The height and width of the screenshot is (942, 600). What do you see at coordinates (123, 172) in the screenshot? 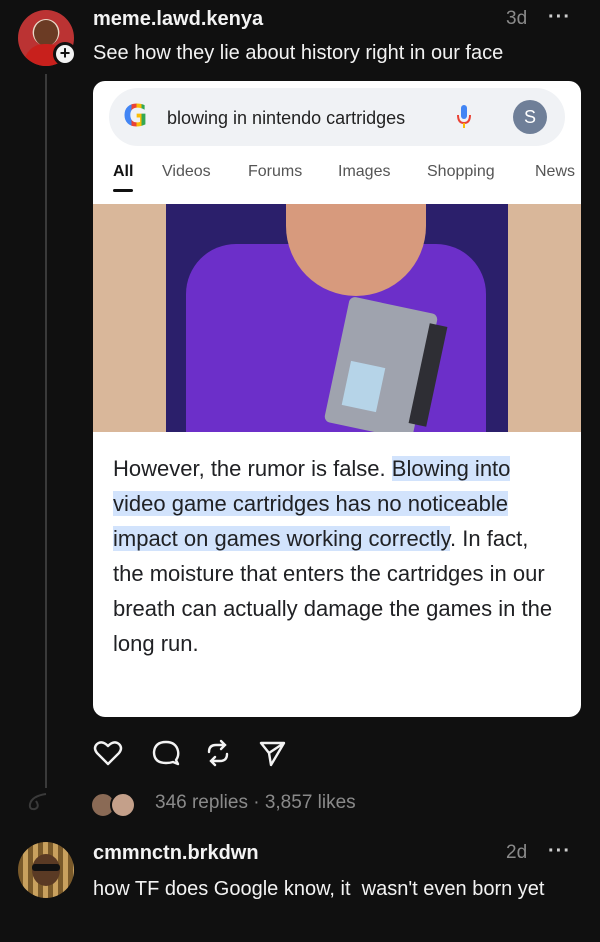
I see `tab-all: All` at bounding box center [123, 172].